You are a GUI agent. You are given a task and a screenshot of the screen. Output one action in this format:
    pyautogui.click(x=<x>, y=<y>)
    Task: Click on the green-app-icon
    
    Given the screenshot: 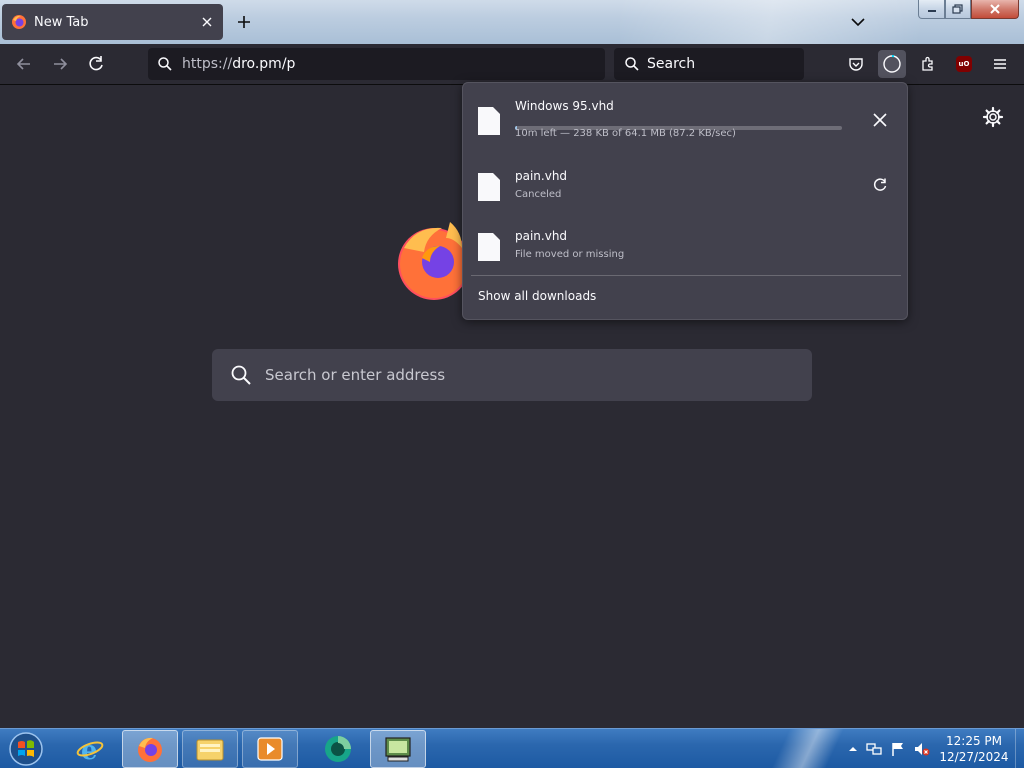 What is the action you would take?
    pyautogui.click(x=338, y=749)
    